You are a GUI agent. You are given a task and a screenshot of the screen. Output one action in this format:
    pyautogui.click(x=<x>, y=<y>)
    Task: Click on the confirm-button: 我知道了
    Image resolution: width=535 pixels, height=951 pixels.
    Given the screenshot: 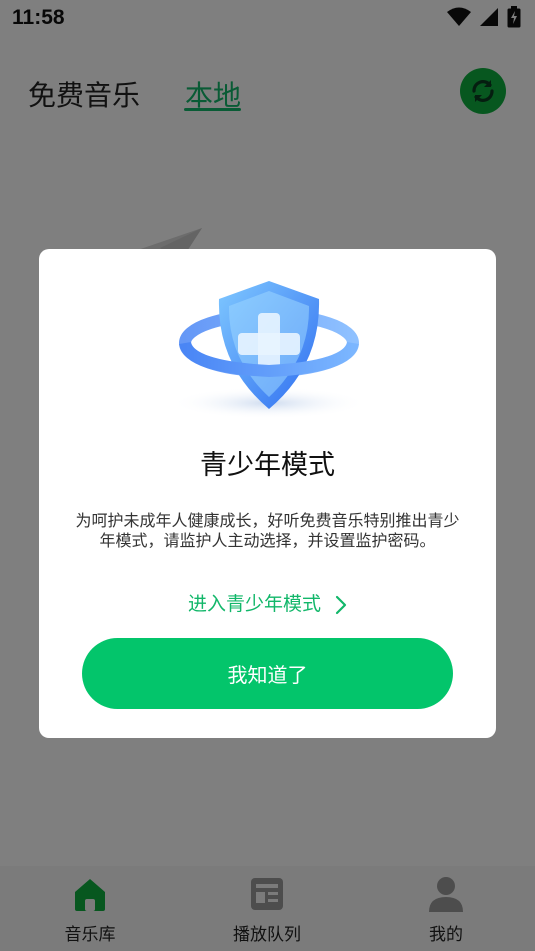 What is the action you would take?
    pyautogui.click(x=267, y=673)
    